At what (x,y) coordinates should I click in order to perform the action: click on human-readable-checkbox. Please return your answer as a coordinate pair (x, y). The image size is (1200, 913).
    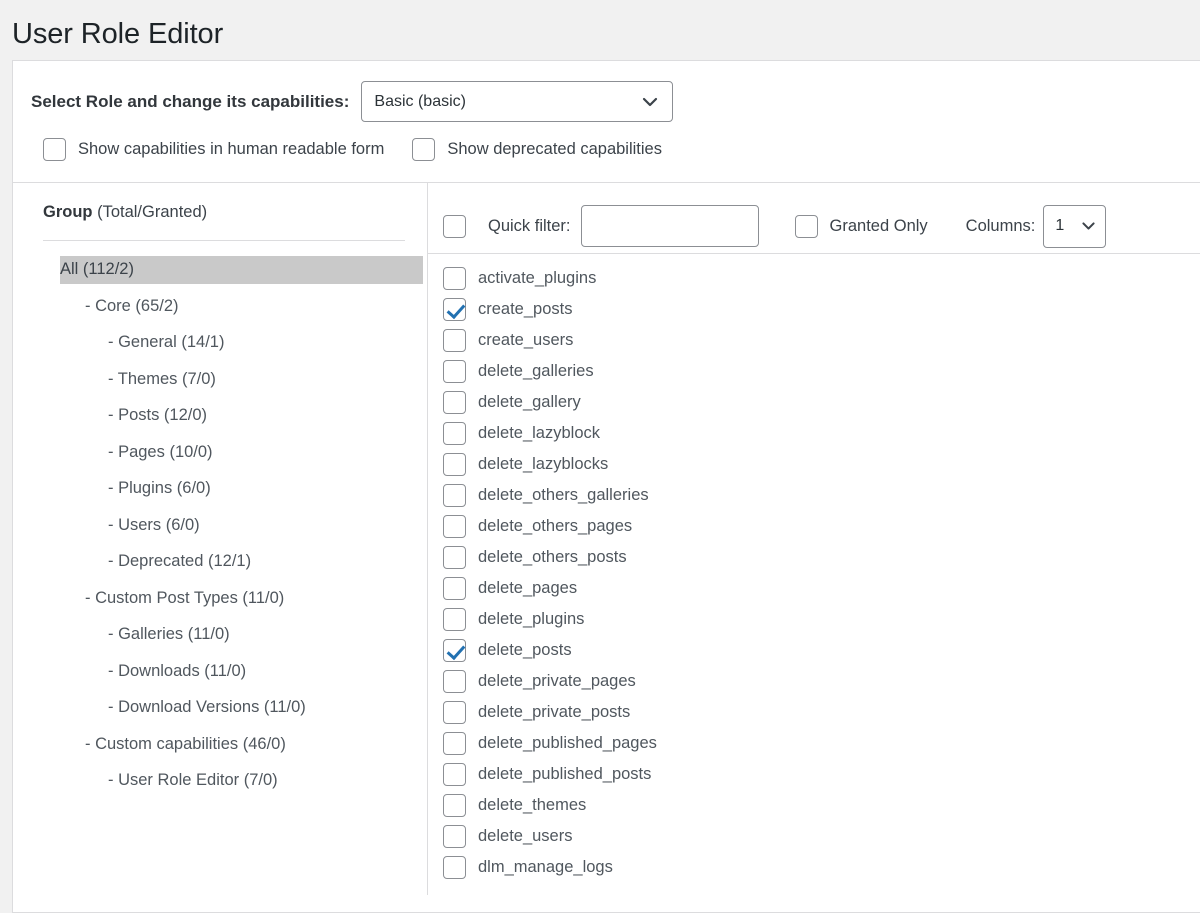
    Looking at the image, I should click on (54, 149).